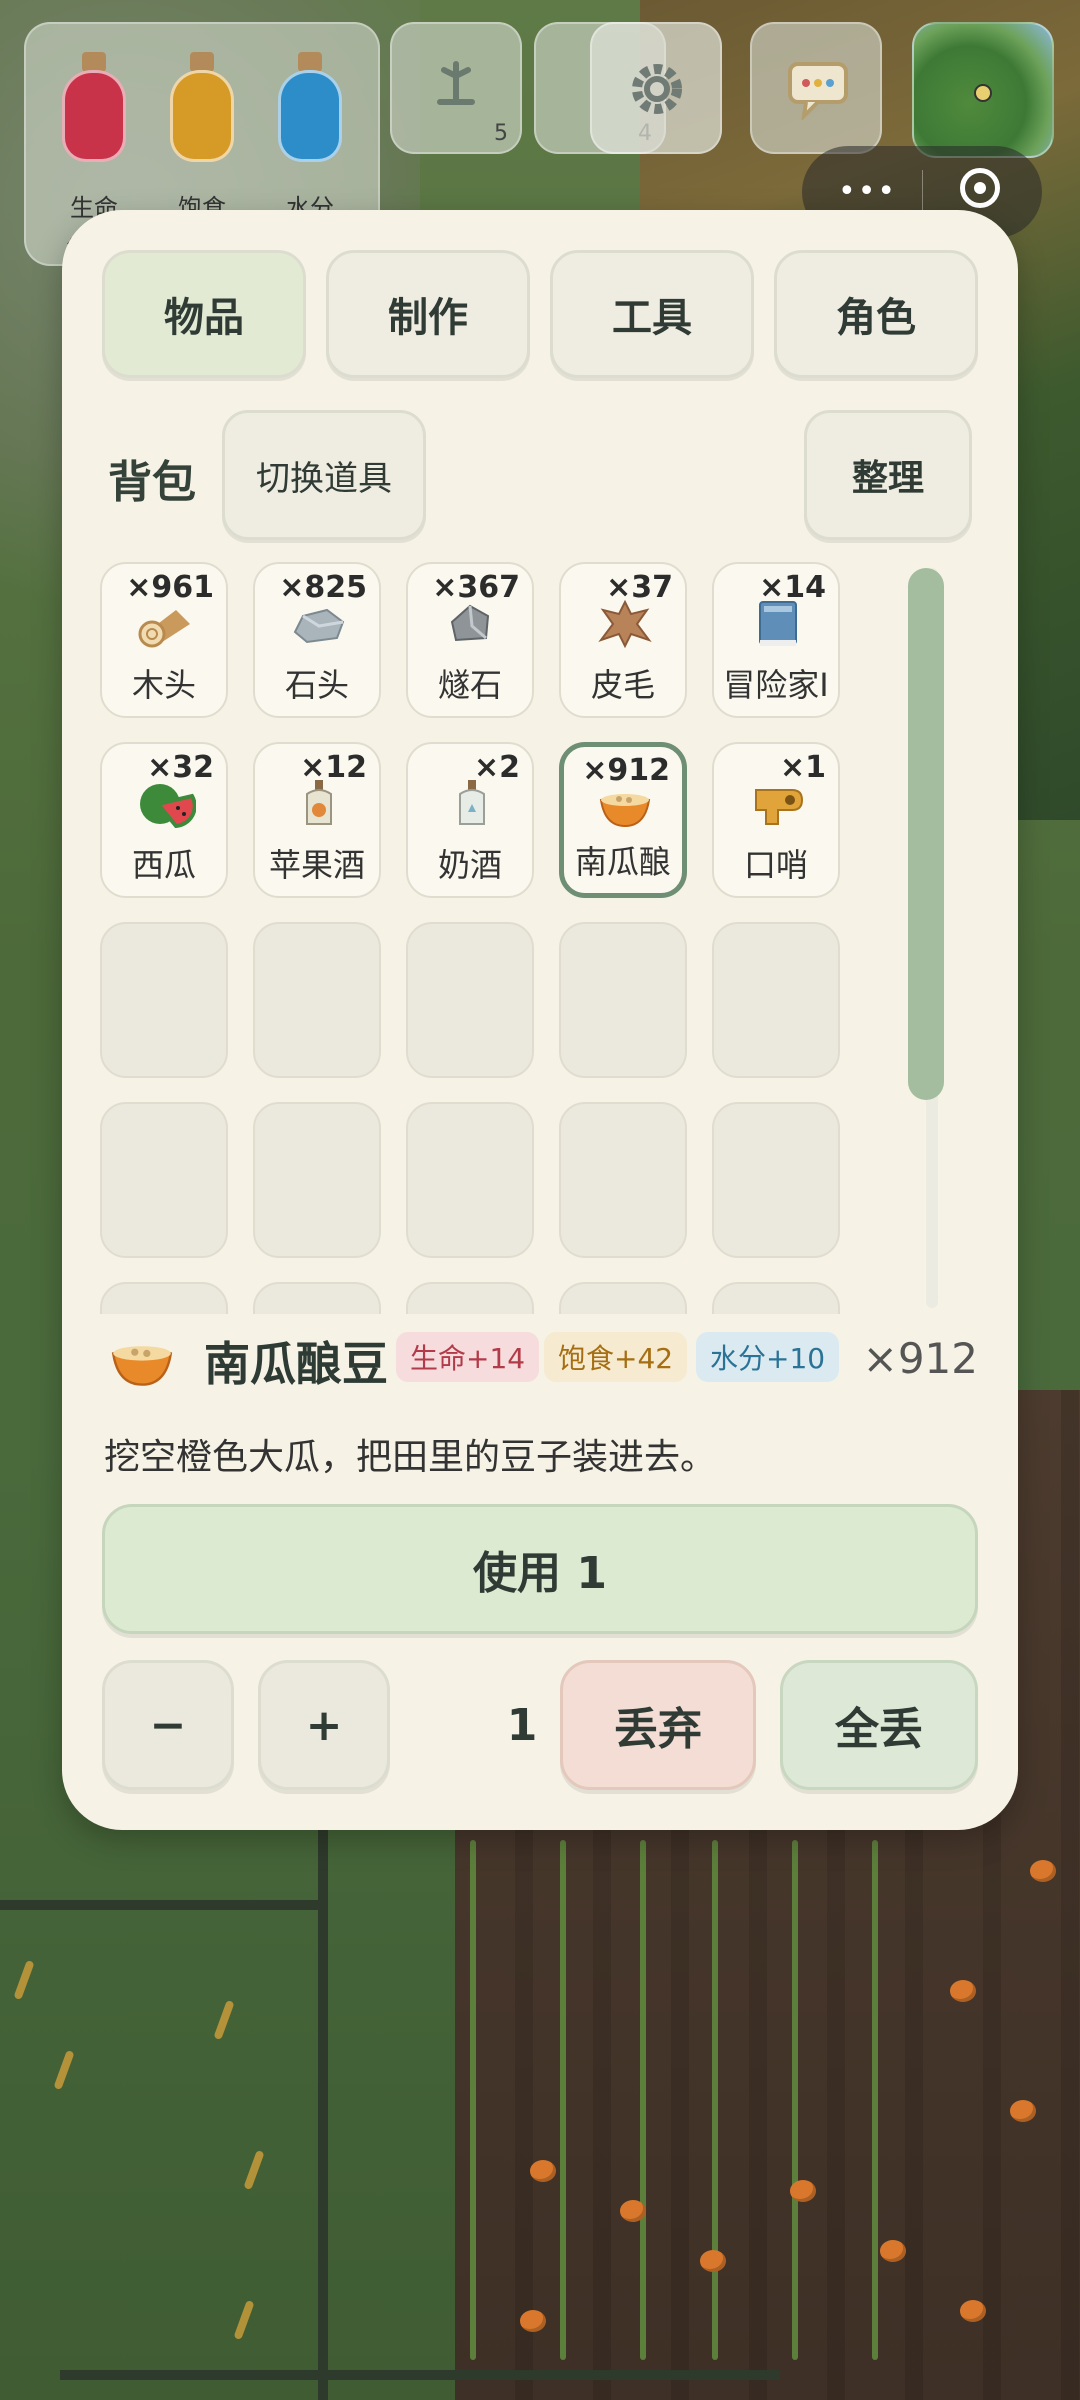 The width and height of the screenshot is (1080, 2400). I want to click on inventory-slot-whistle: ×1 口哨, so click(776, 820).